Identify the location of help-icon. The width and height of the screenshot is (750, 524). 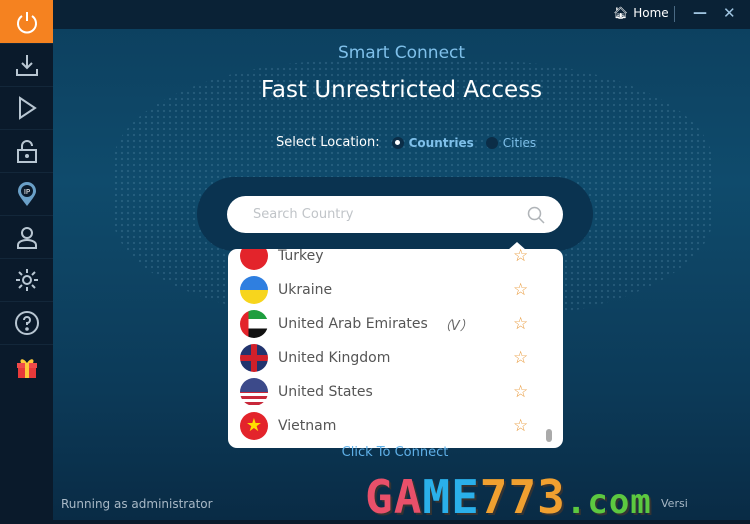
(26, 323).